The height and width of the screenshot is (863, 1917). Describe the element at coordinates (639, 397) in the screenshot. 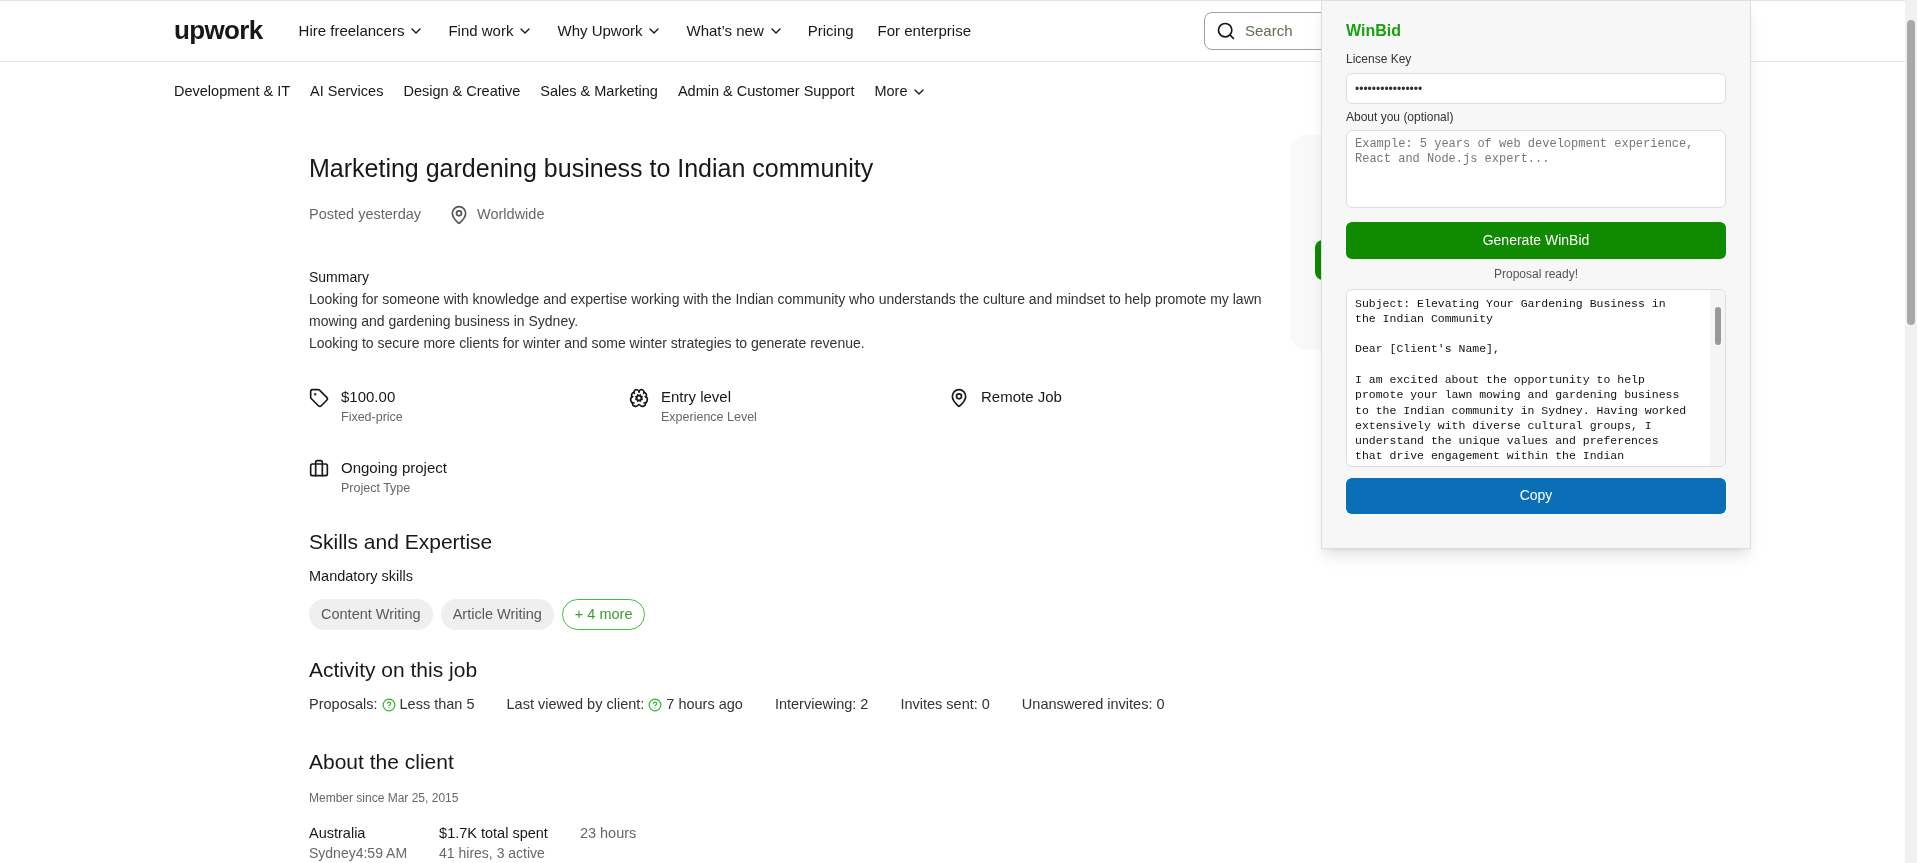

I see `head-gear-icon` at that location.